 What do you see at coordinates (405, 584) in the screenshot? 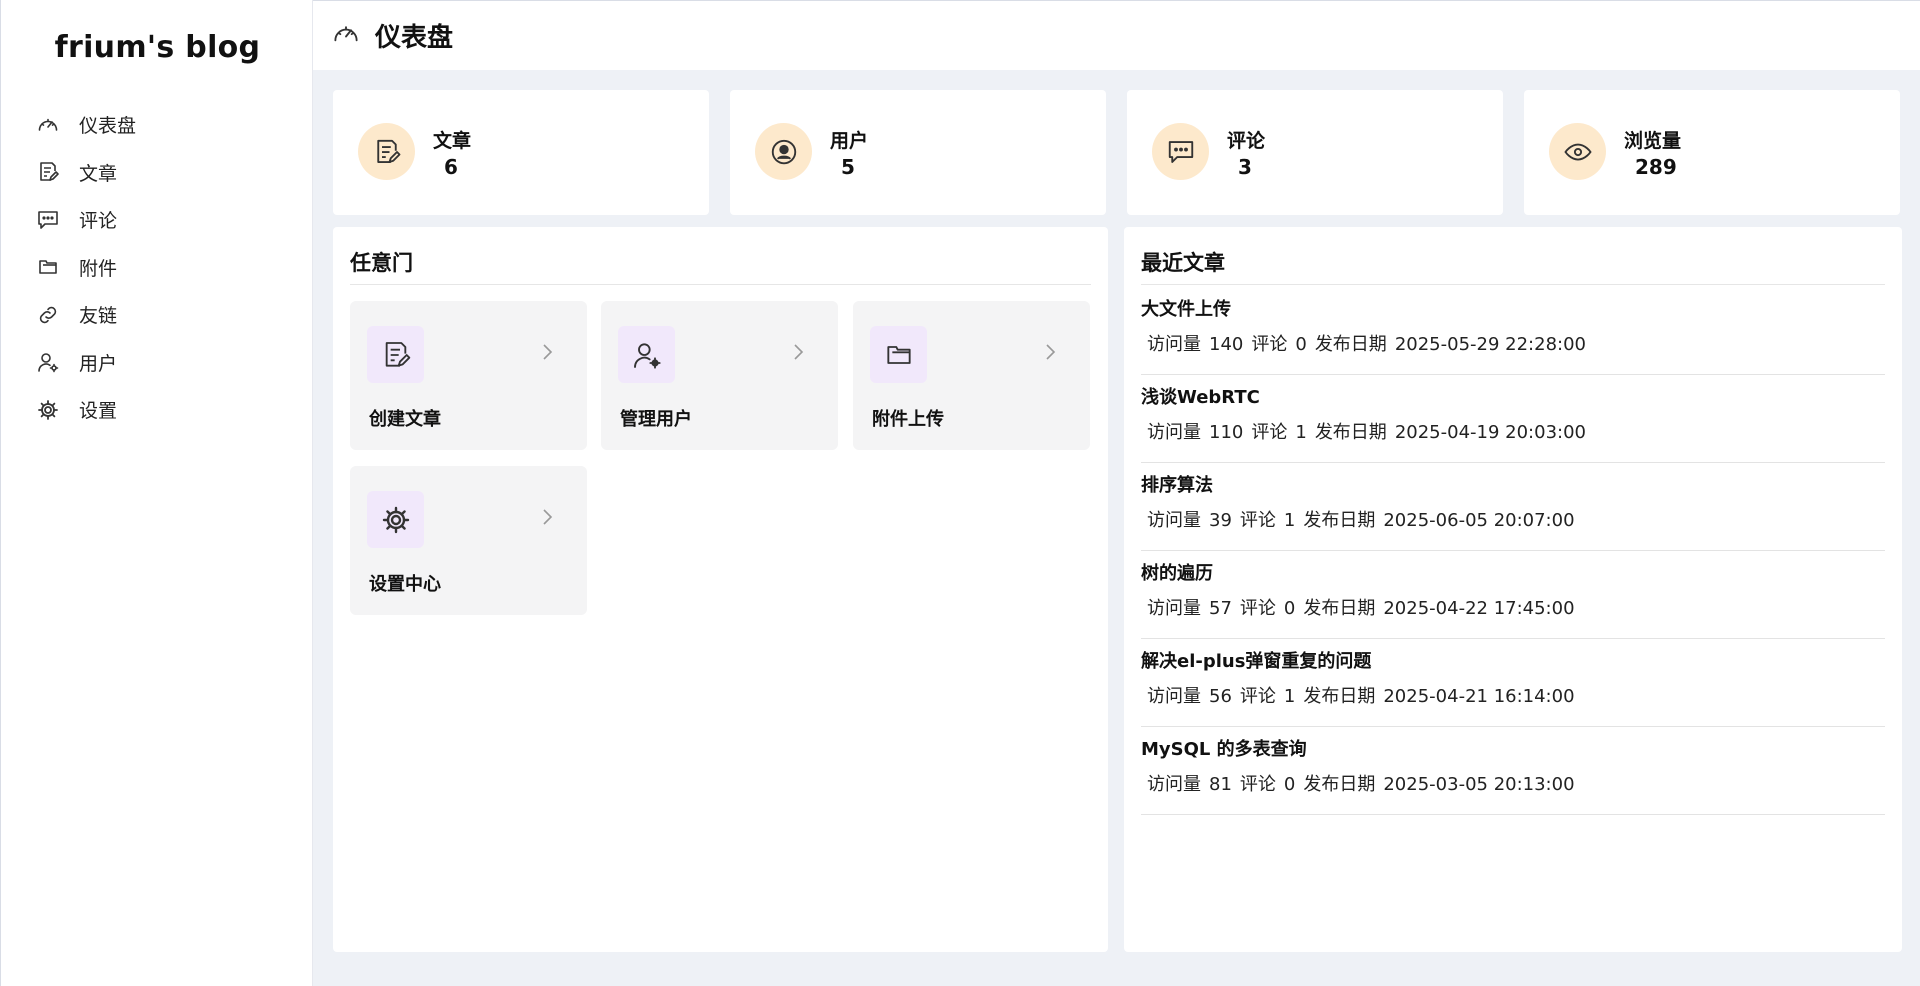
I see `tile-label: 设置中心` at bounding box center [405, 584].